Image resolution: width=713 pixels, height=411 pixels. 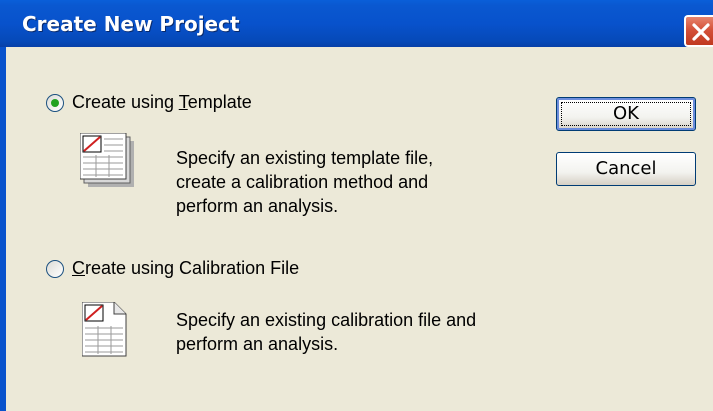 I want to click on radio-label-calibration-file: Create using Calibration File, so click(x=186, y=268).